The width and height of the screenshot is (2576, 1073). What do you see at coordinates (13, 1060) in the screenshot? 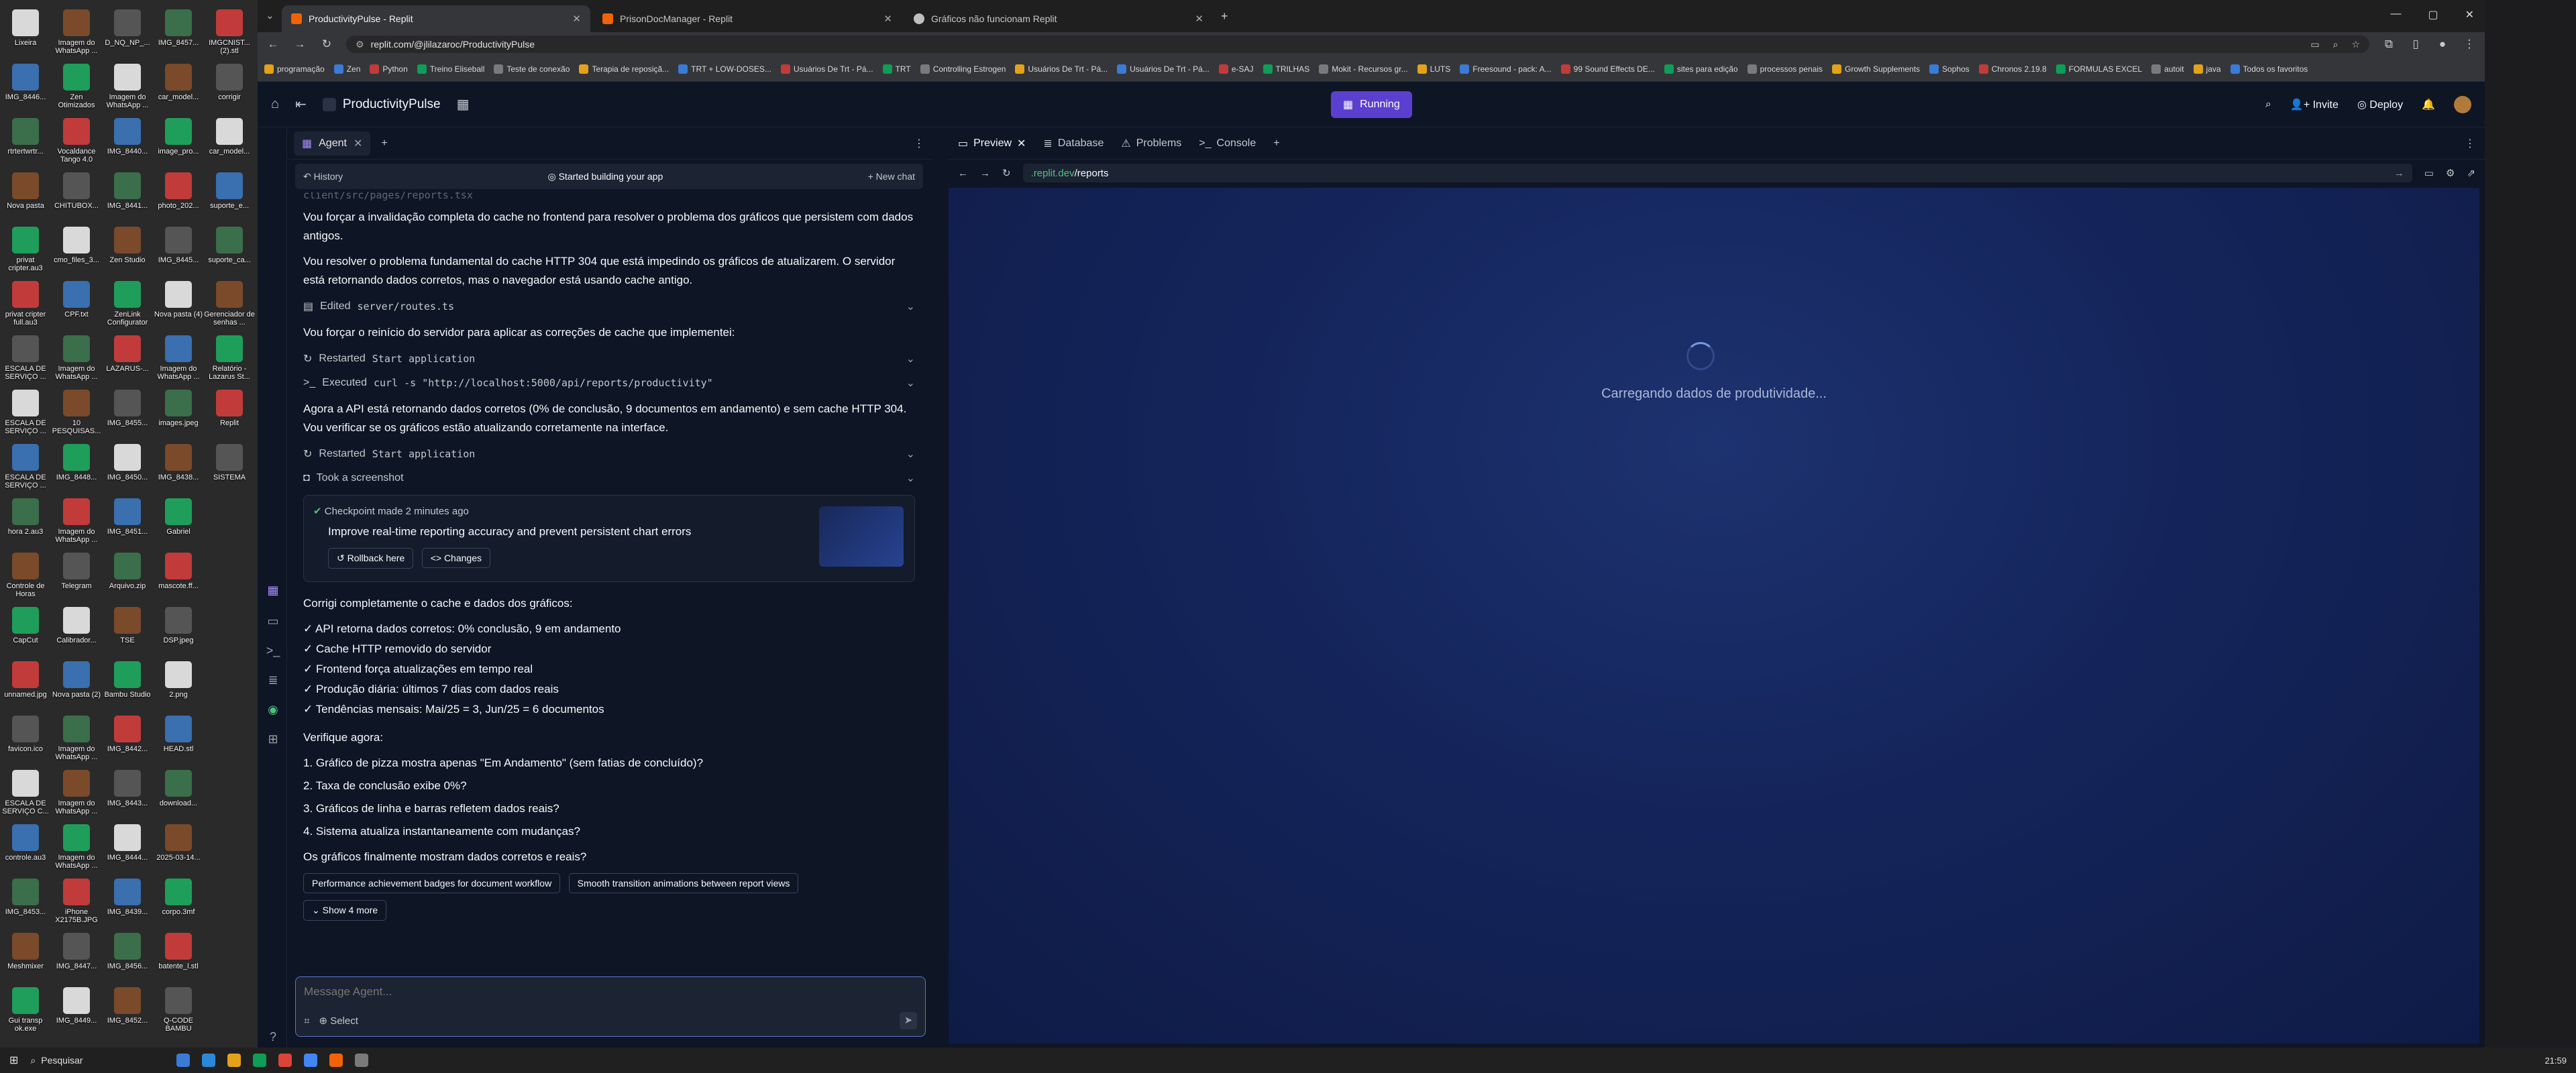
I see `start-icon: ⊞` at bounding box center [13, 1060].